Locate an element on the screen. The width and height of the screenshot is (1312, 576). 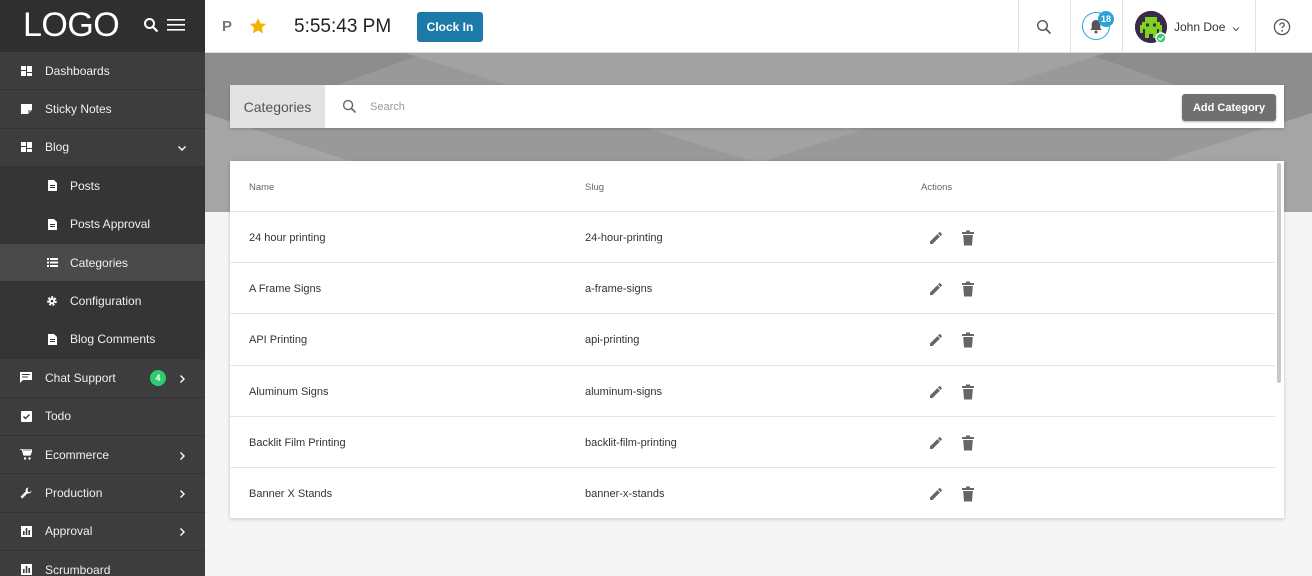
sidebar-item-ecommerce: Ecommerce is located at coordinates (102, 455).